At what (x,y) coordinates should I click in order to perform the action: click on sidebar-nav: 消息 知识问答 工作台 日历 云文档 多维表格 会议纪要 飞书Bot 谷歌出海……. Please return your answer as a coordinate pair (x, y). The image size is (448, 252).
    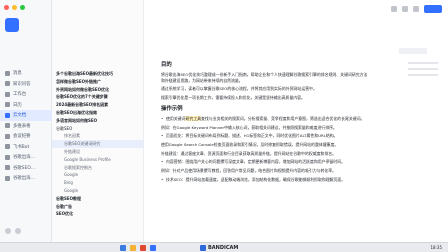
    Looking at the image, I should click on (26, 126).